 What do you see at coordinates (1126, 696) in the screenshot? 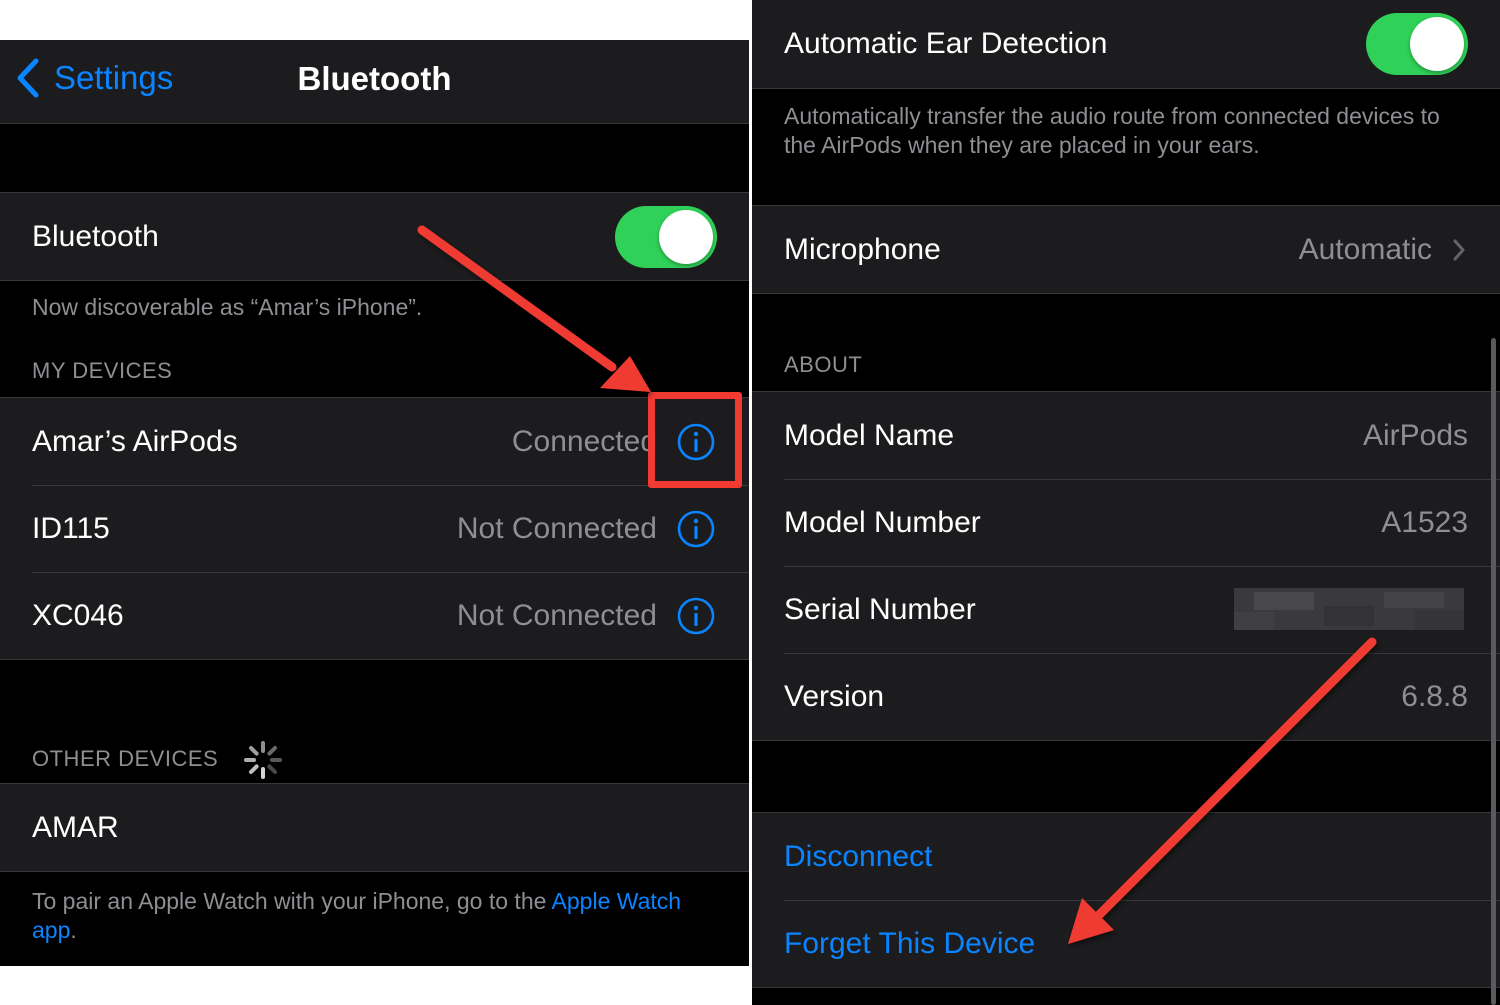
I see `about-row: Version 6.8.8` at bounding box center [1126, 696].